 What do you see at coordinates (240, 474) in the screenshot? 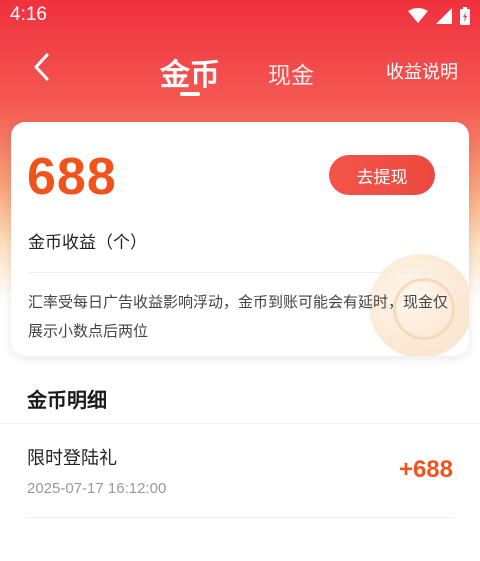
I see `list-item: 限时登陆礼 2025-07-17 16:12:00 +688` at bounding box center [240, 474].